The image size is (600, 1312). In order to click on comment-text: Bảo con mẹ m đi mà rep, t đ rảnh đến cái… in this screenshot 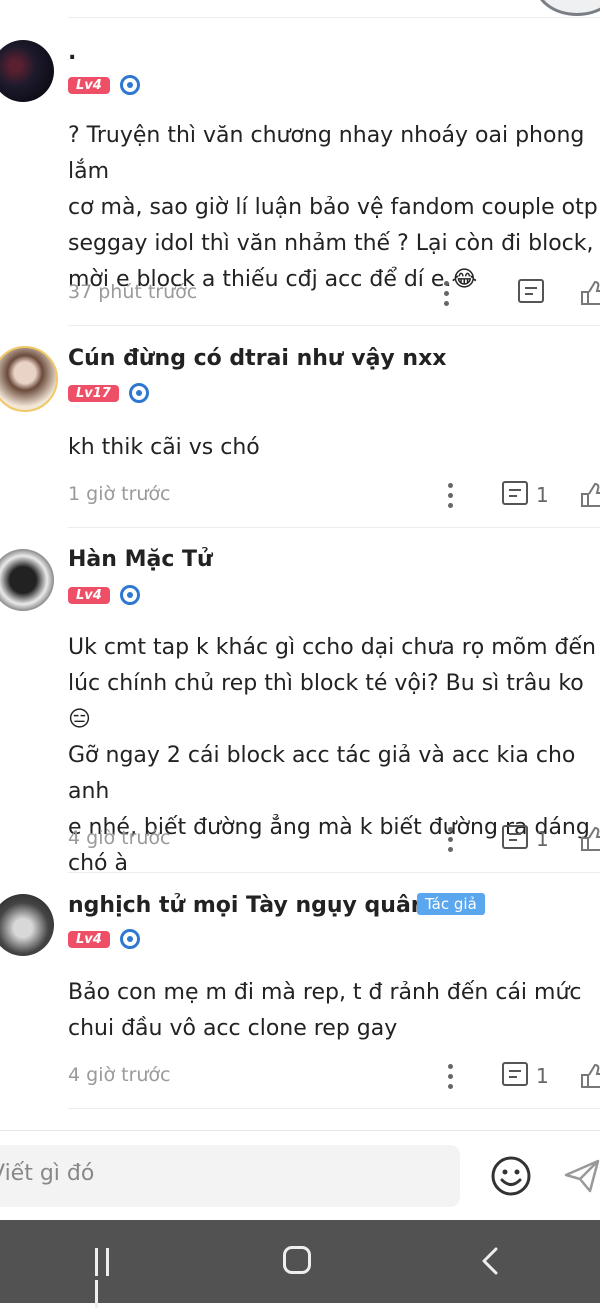, I will do `click(325, 1010)`.